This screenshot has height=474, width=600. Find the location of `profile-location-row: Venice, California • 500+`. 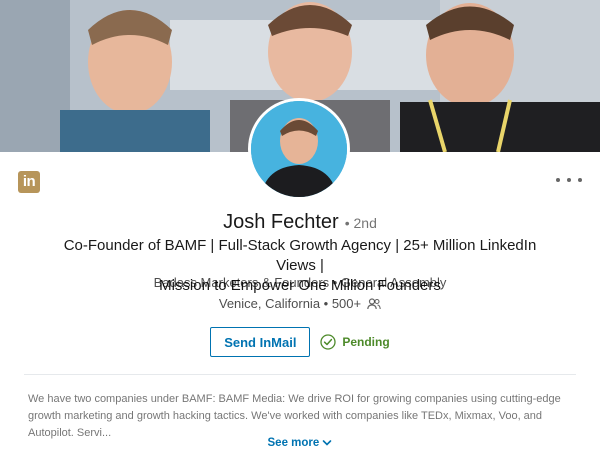

profile-location-row: Venice, California • 500+ is located at coordinates (300, 304).